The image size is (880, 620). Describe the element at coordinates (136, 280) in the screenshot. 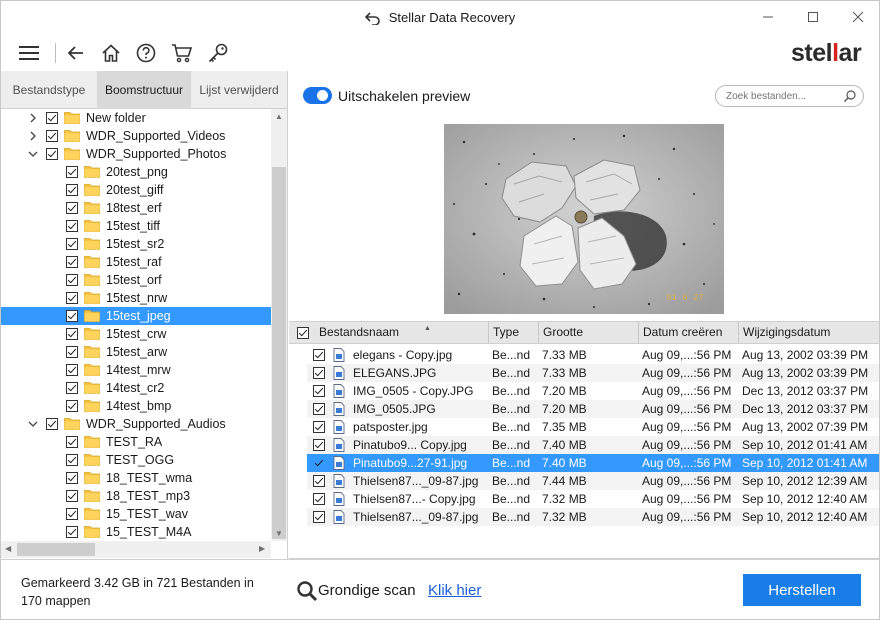

I see `tree-item: 15test_orf` at that location.